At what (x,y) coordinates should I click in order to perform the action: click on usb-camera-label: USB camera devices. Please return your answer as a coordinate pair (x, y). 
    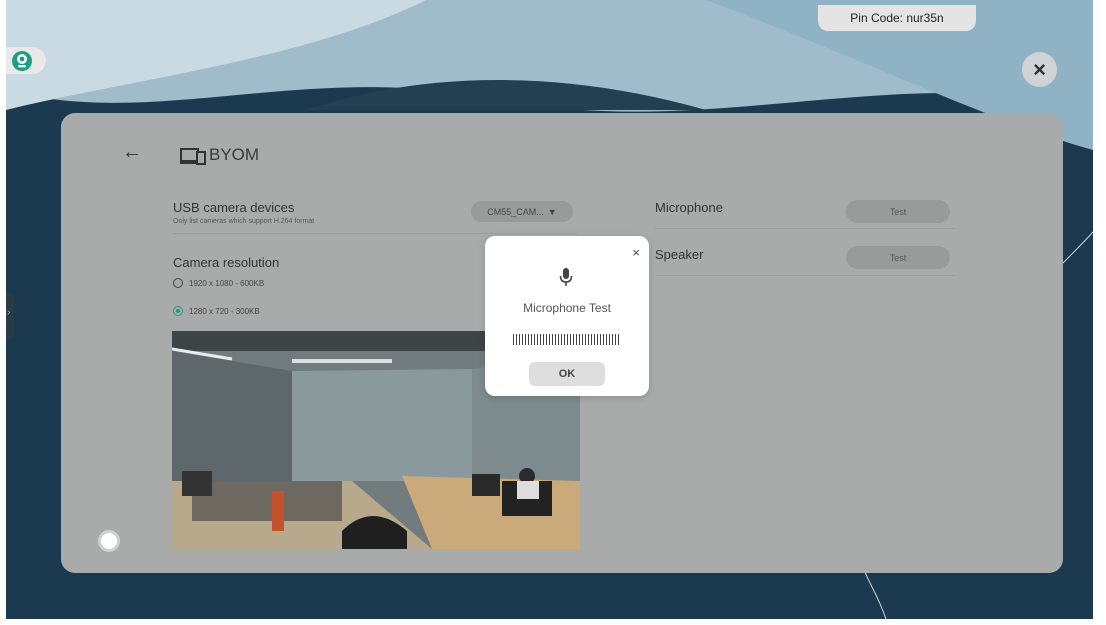
    Looking at the image, I should click on (234, 207).